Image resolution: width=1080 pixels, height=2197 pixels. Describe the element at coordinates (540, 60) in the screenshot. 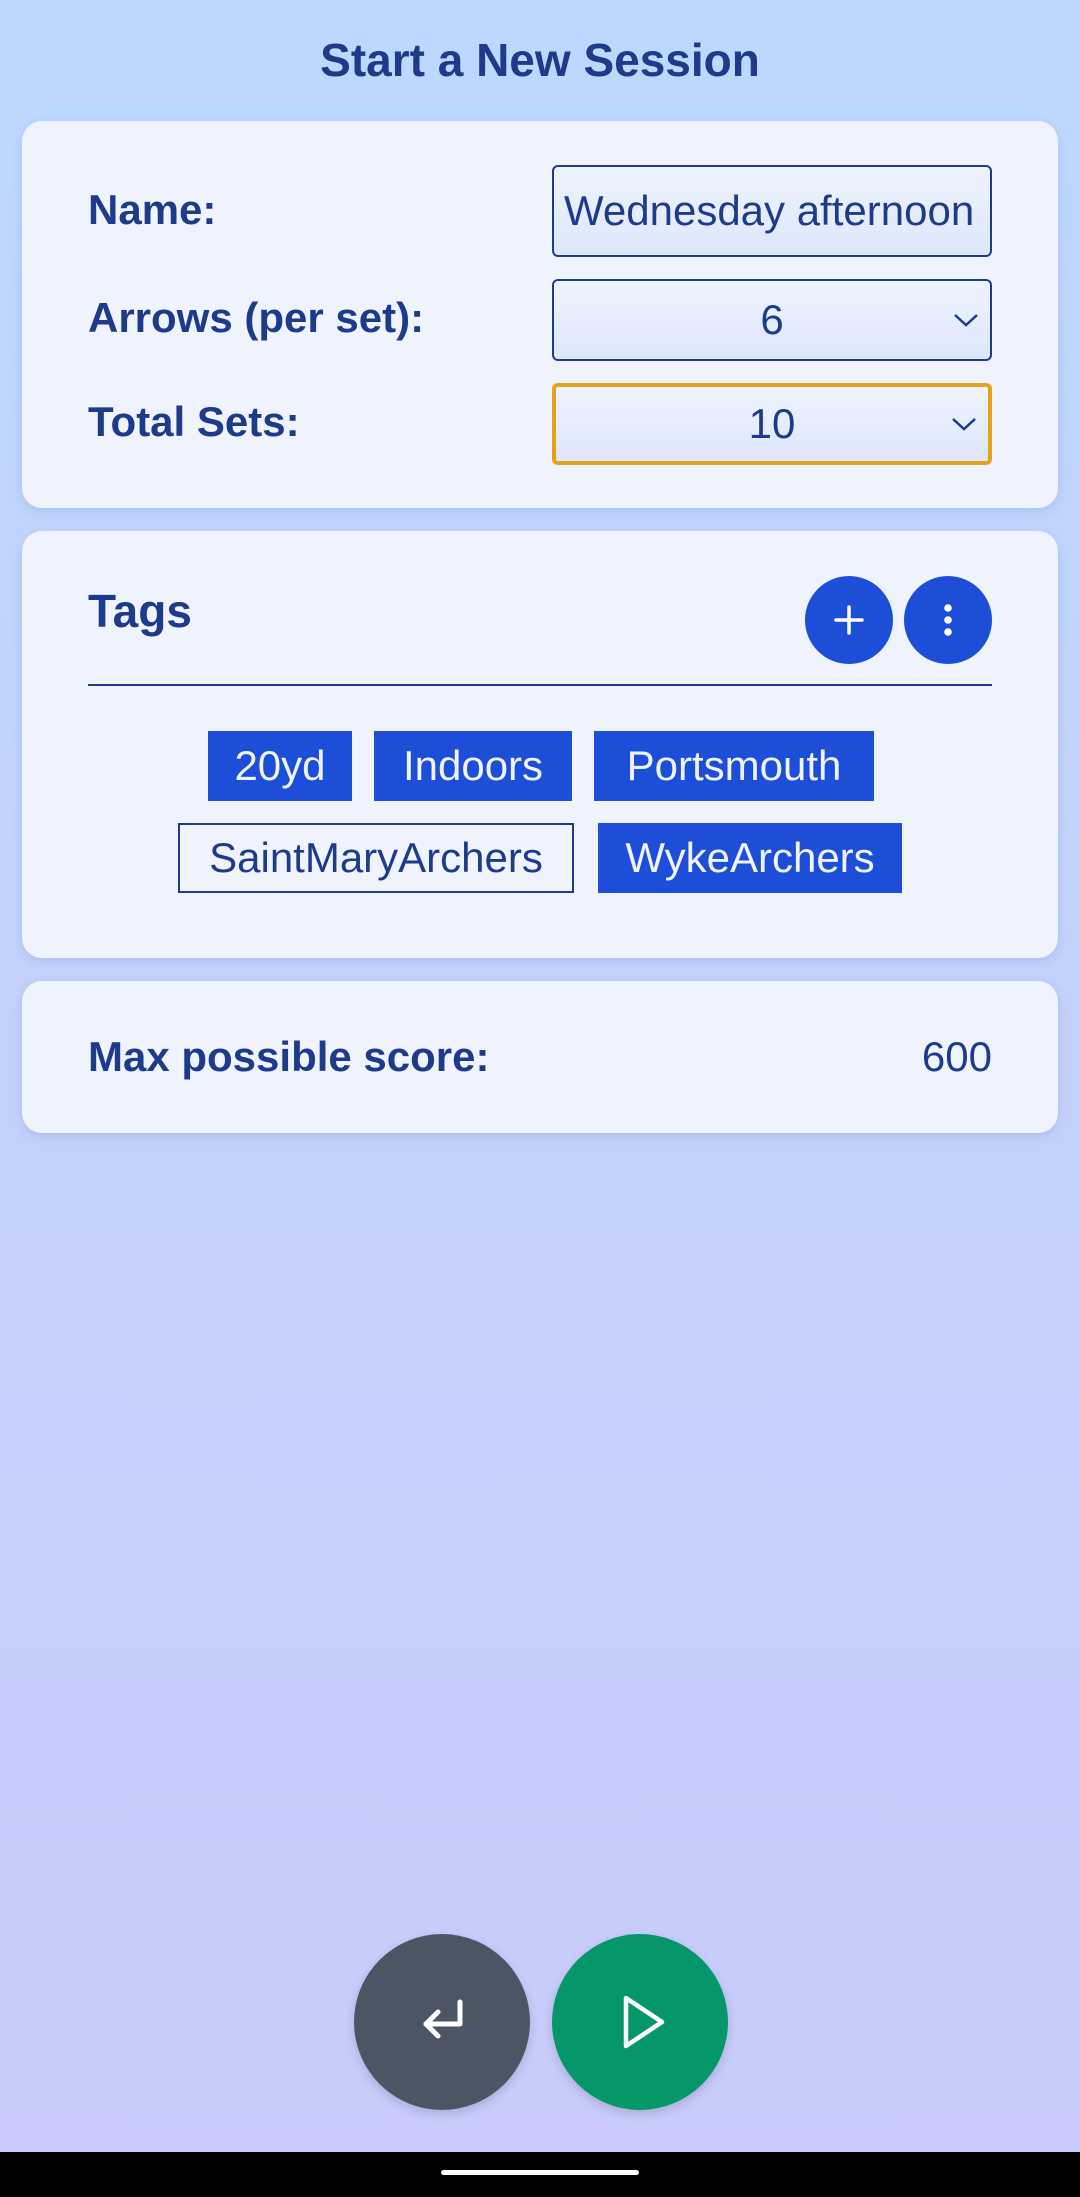

I see `page-title: Start a New Session` at that location.